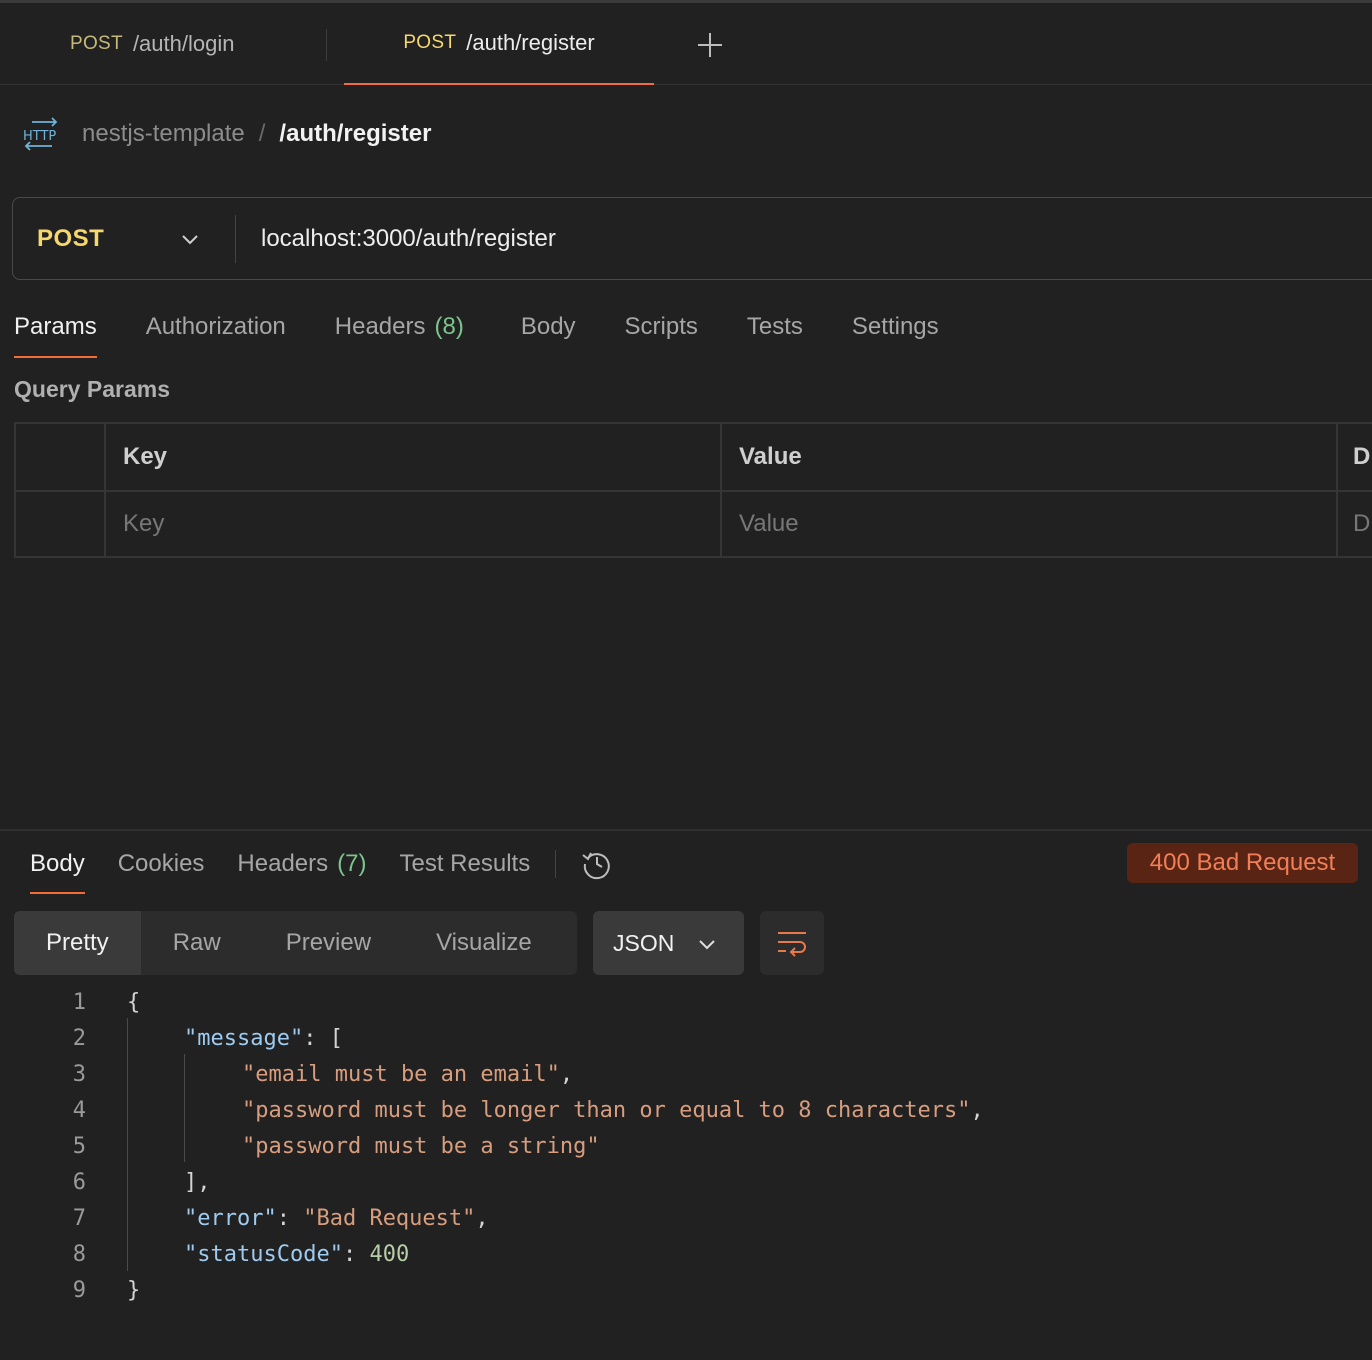 Image resolution: width=1372 pixels, height=1360 pixels. I want to click on code-text: "error": "Bad Request",, so click(336, 1218).